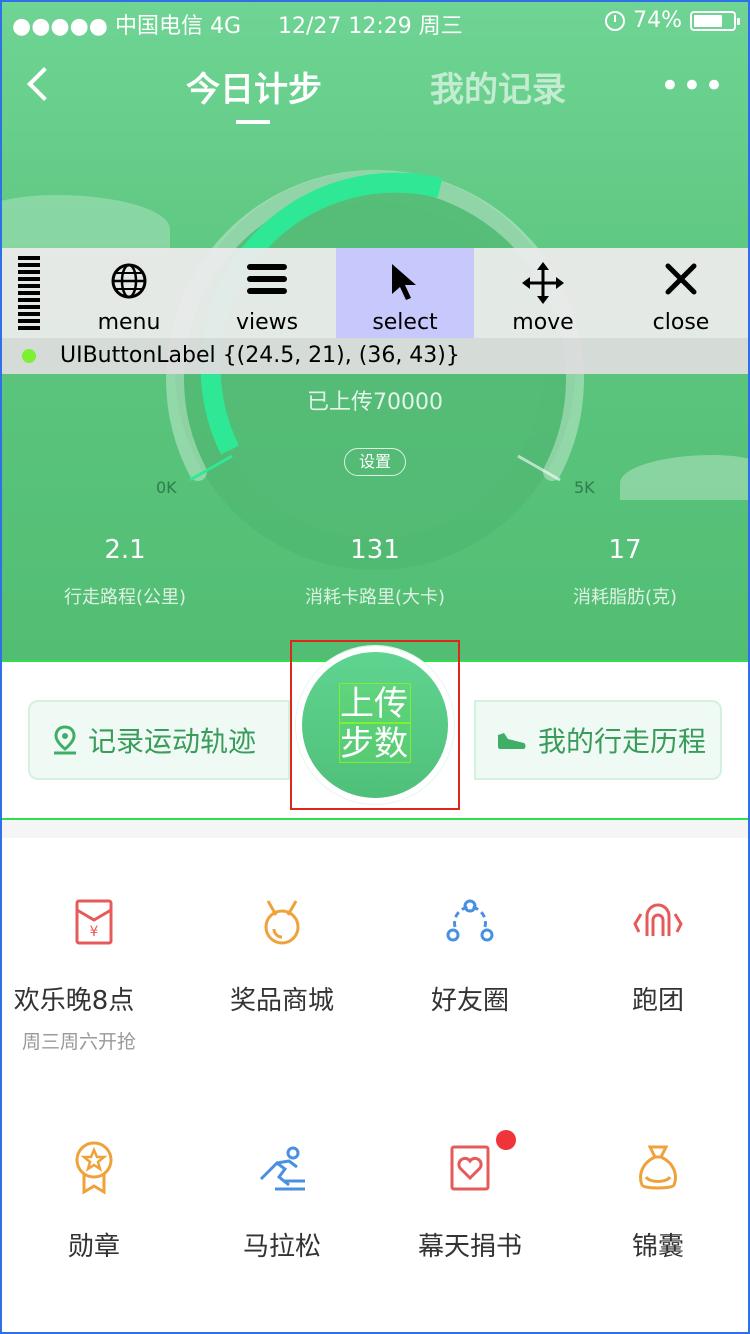  I want to click on grid-item-label: 马拉松, so click(281, 1247).